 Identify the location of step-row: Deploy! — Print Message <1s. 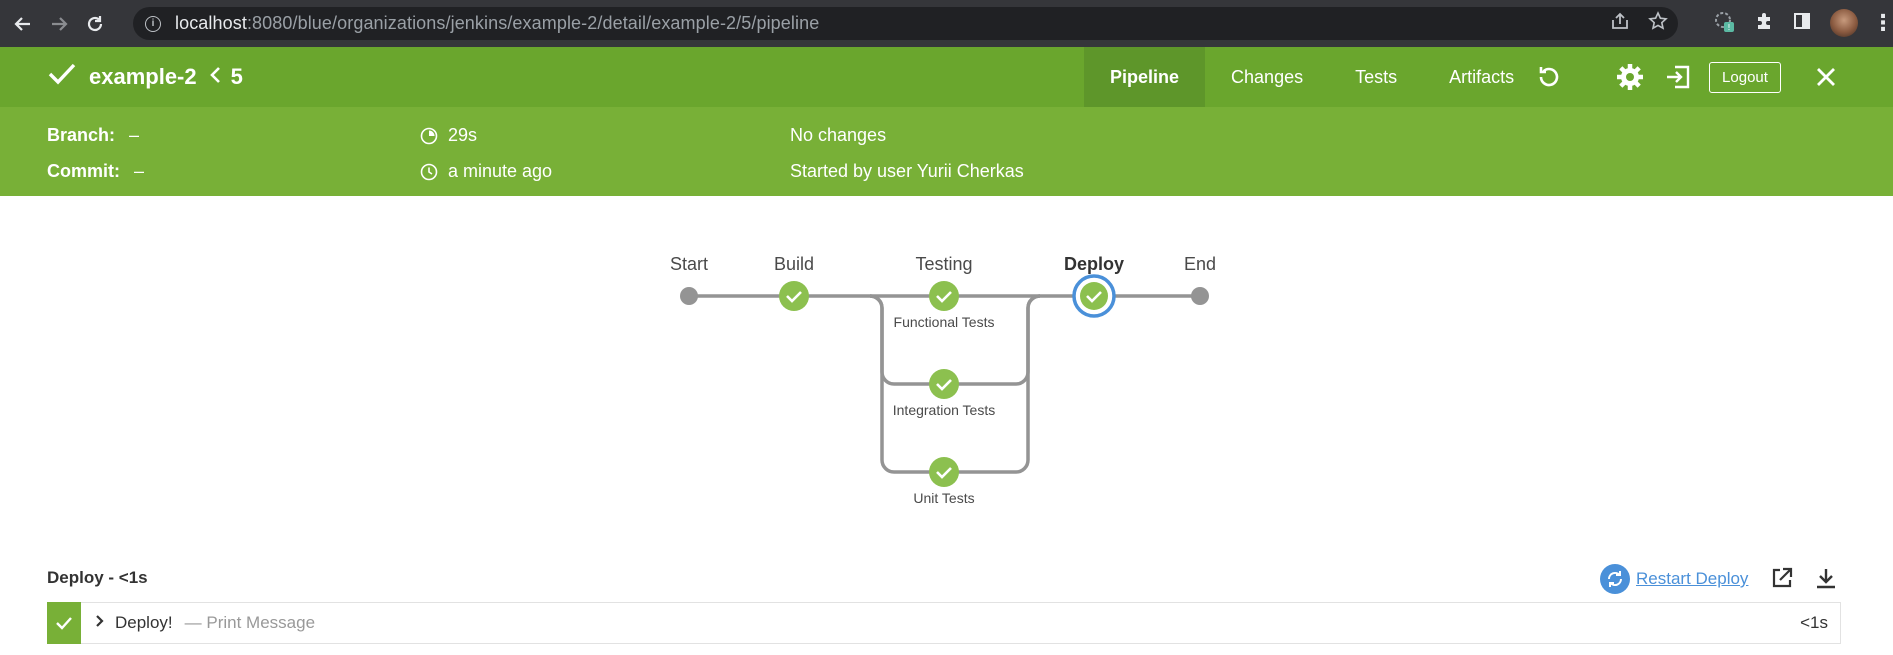
(944, 623).